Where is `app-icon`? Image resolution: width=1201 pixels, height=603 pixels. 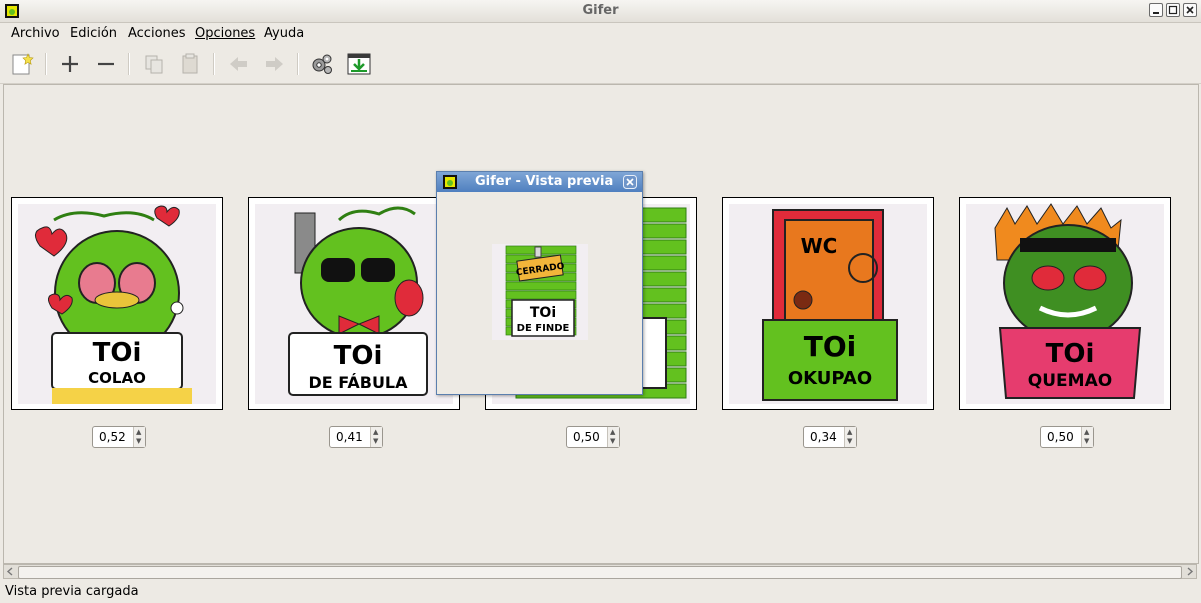 app-icon is located at coordinates (450, 182).